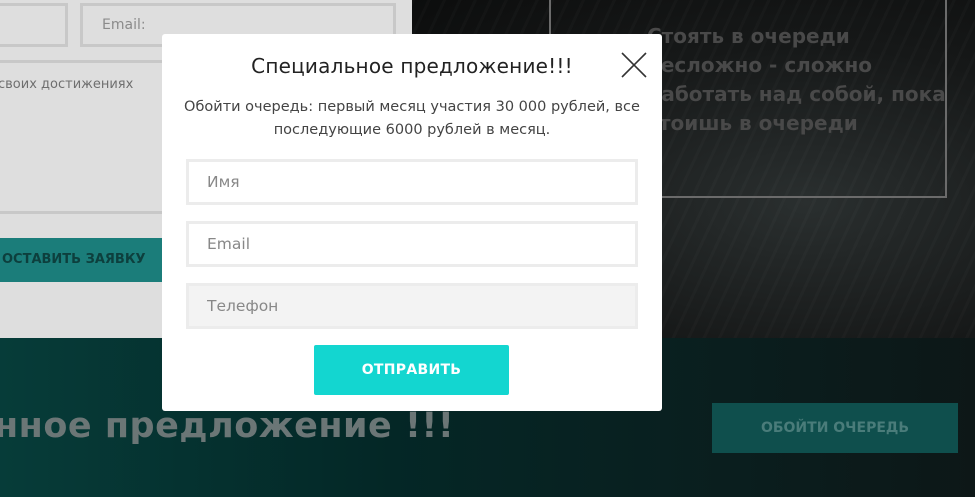 This screenshot has width=975, height=497. I want to click on close-icon, so click(634, 65).